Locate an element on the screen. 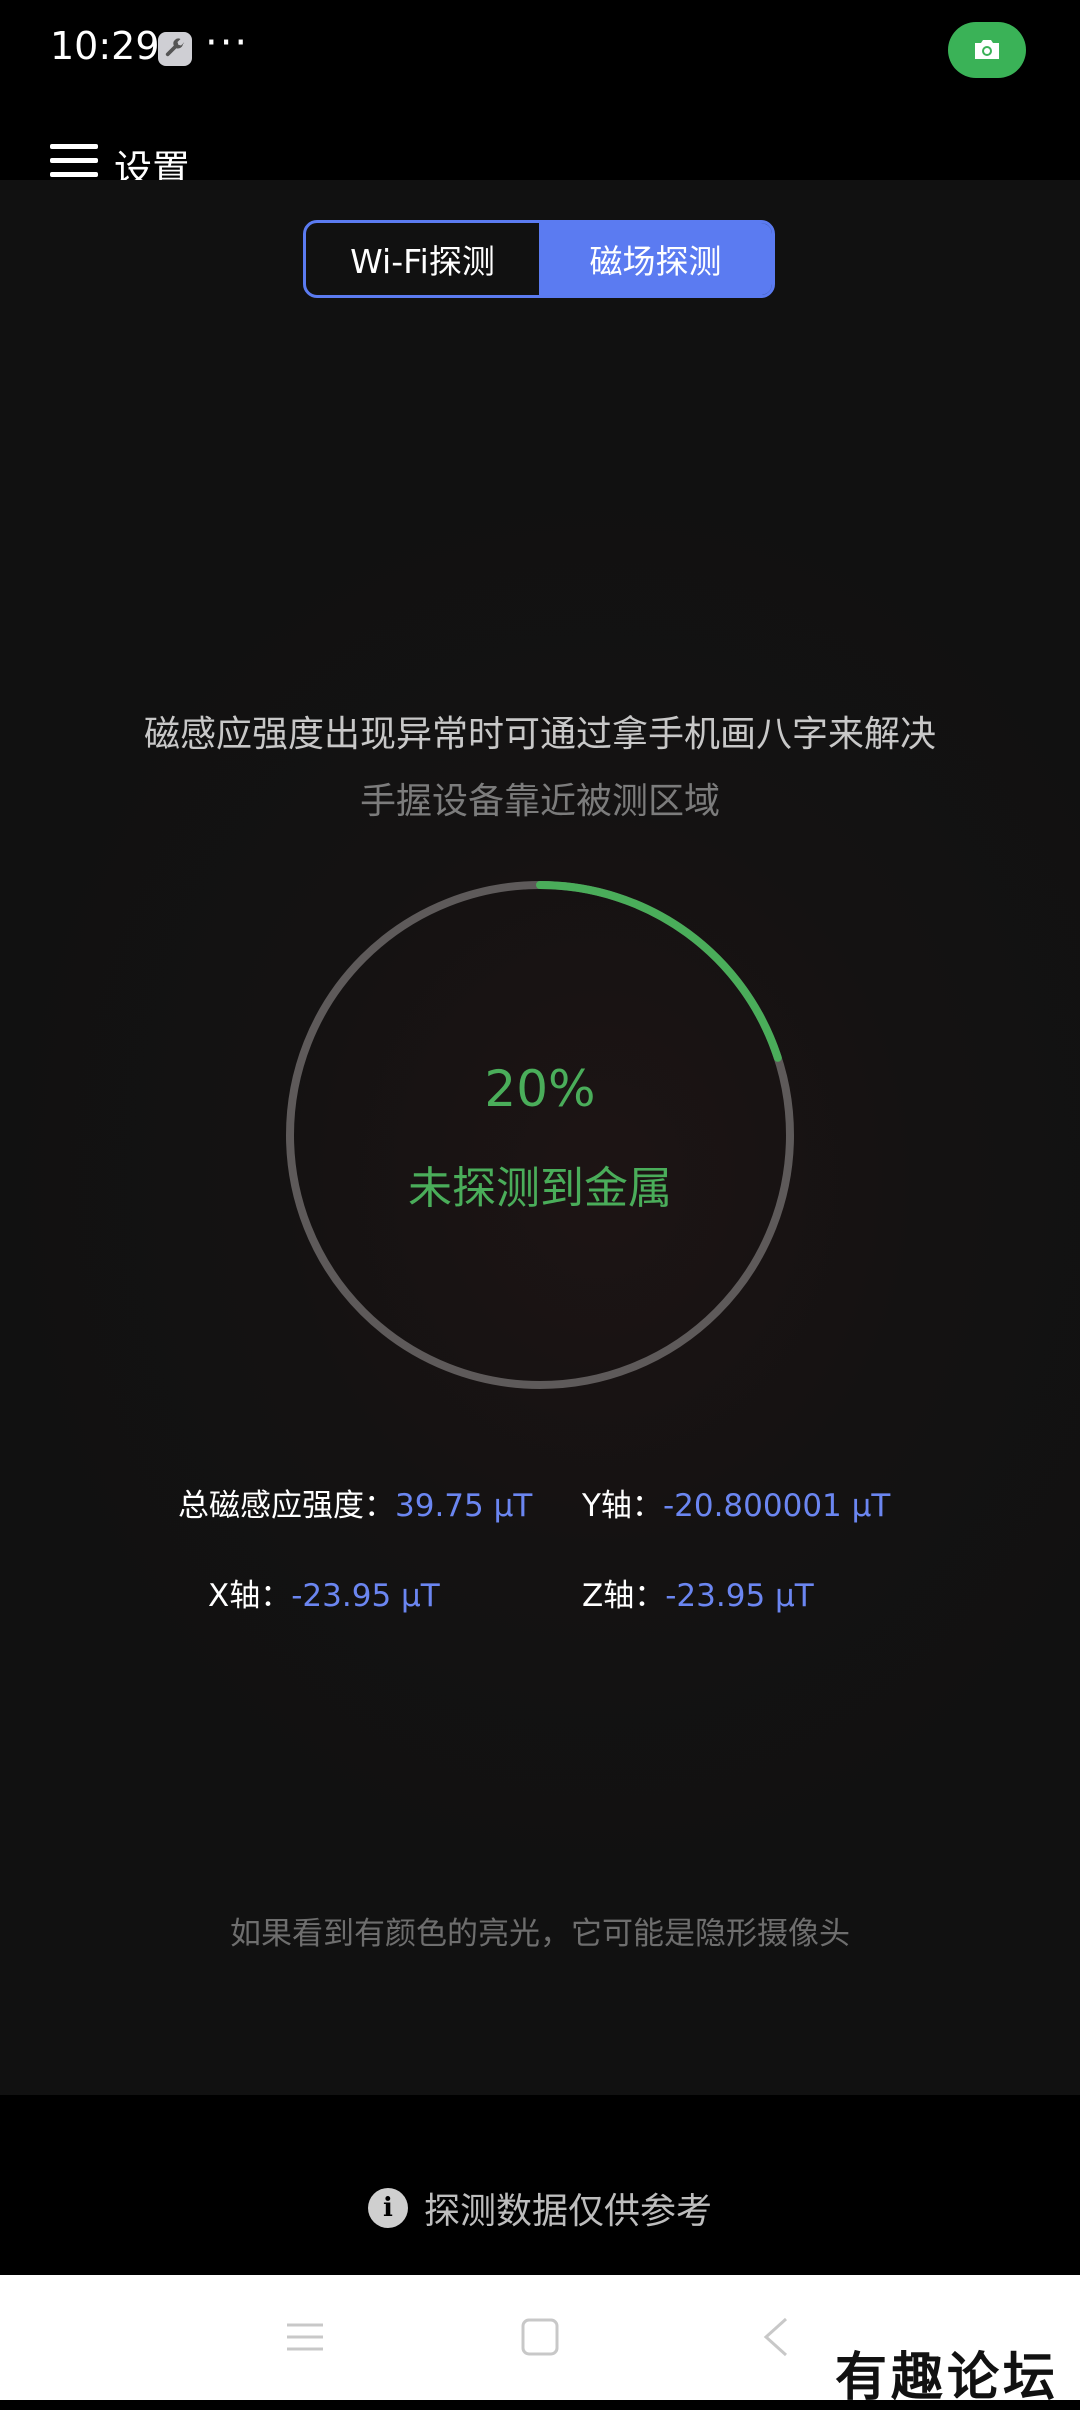  status-bar: 10:29 ··· is located at coordinates (540, 50).